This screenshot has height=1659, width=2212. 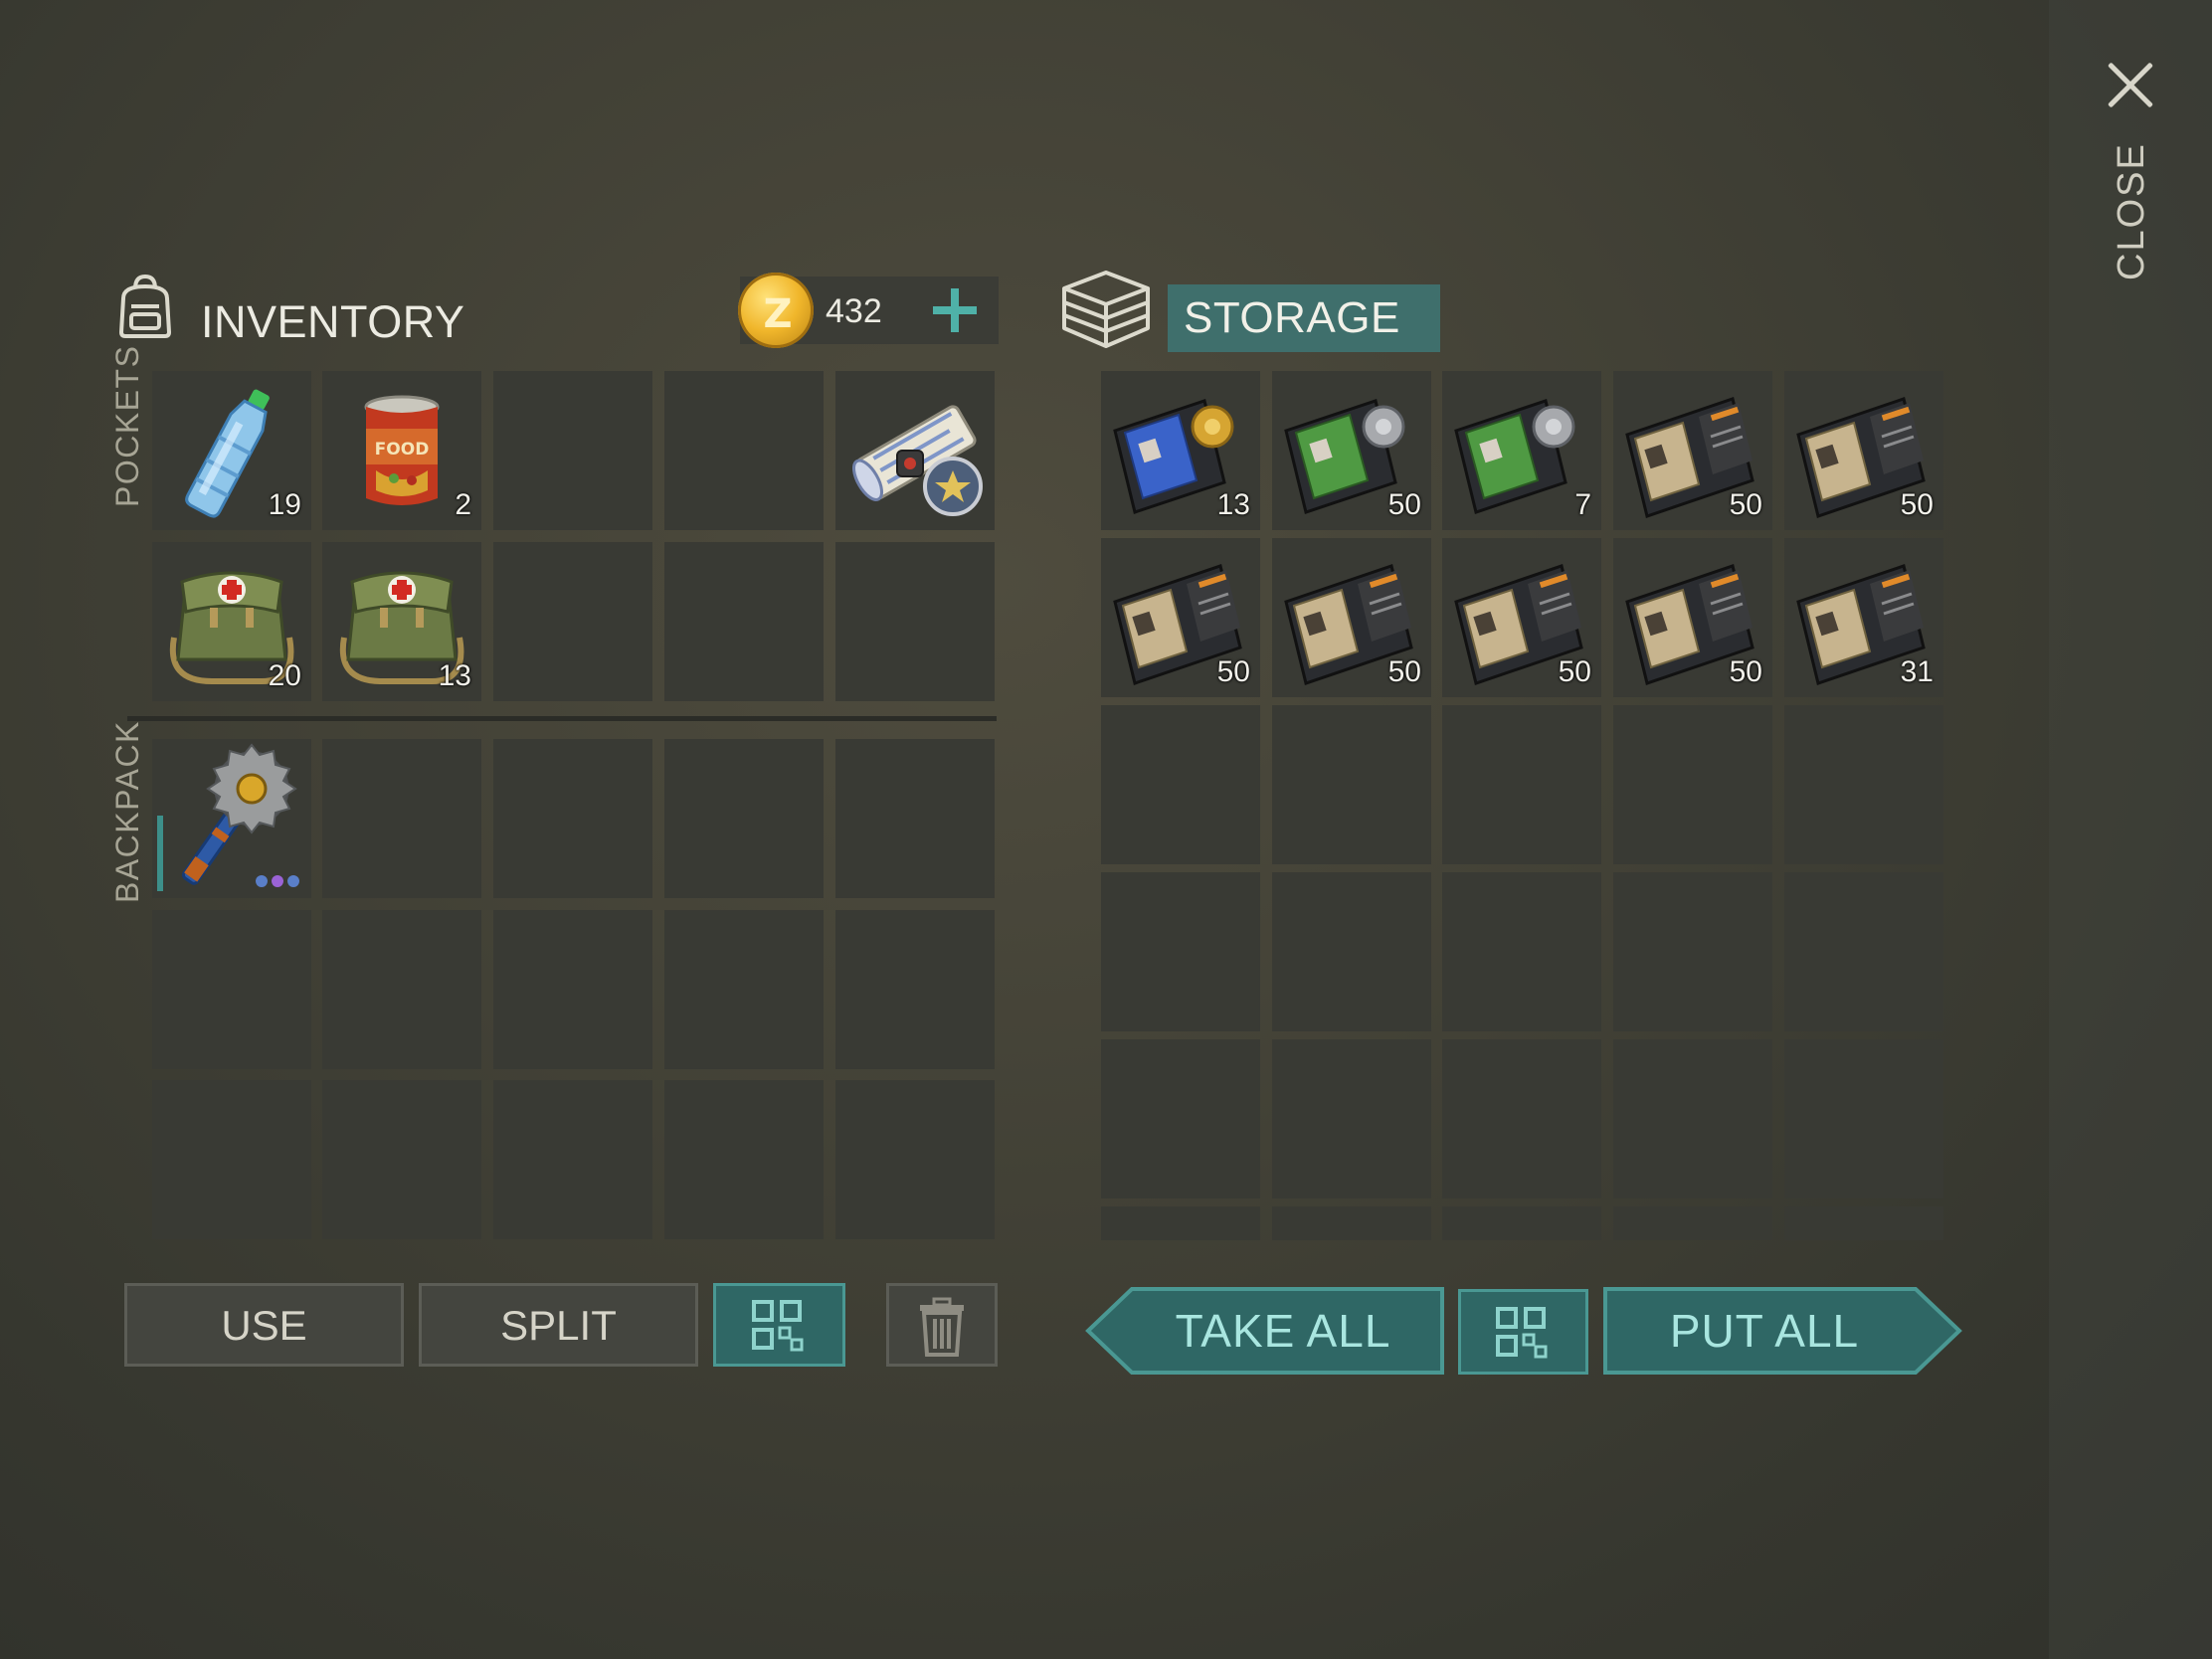 I want to click on pocket-slot: 20, so click(x=231, y=621).